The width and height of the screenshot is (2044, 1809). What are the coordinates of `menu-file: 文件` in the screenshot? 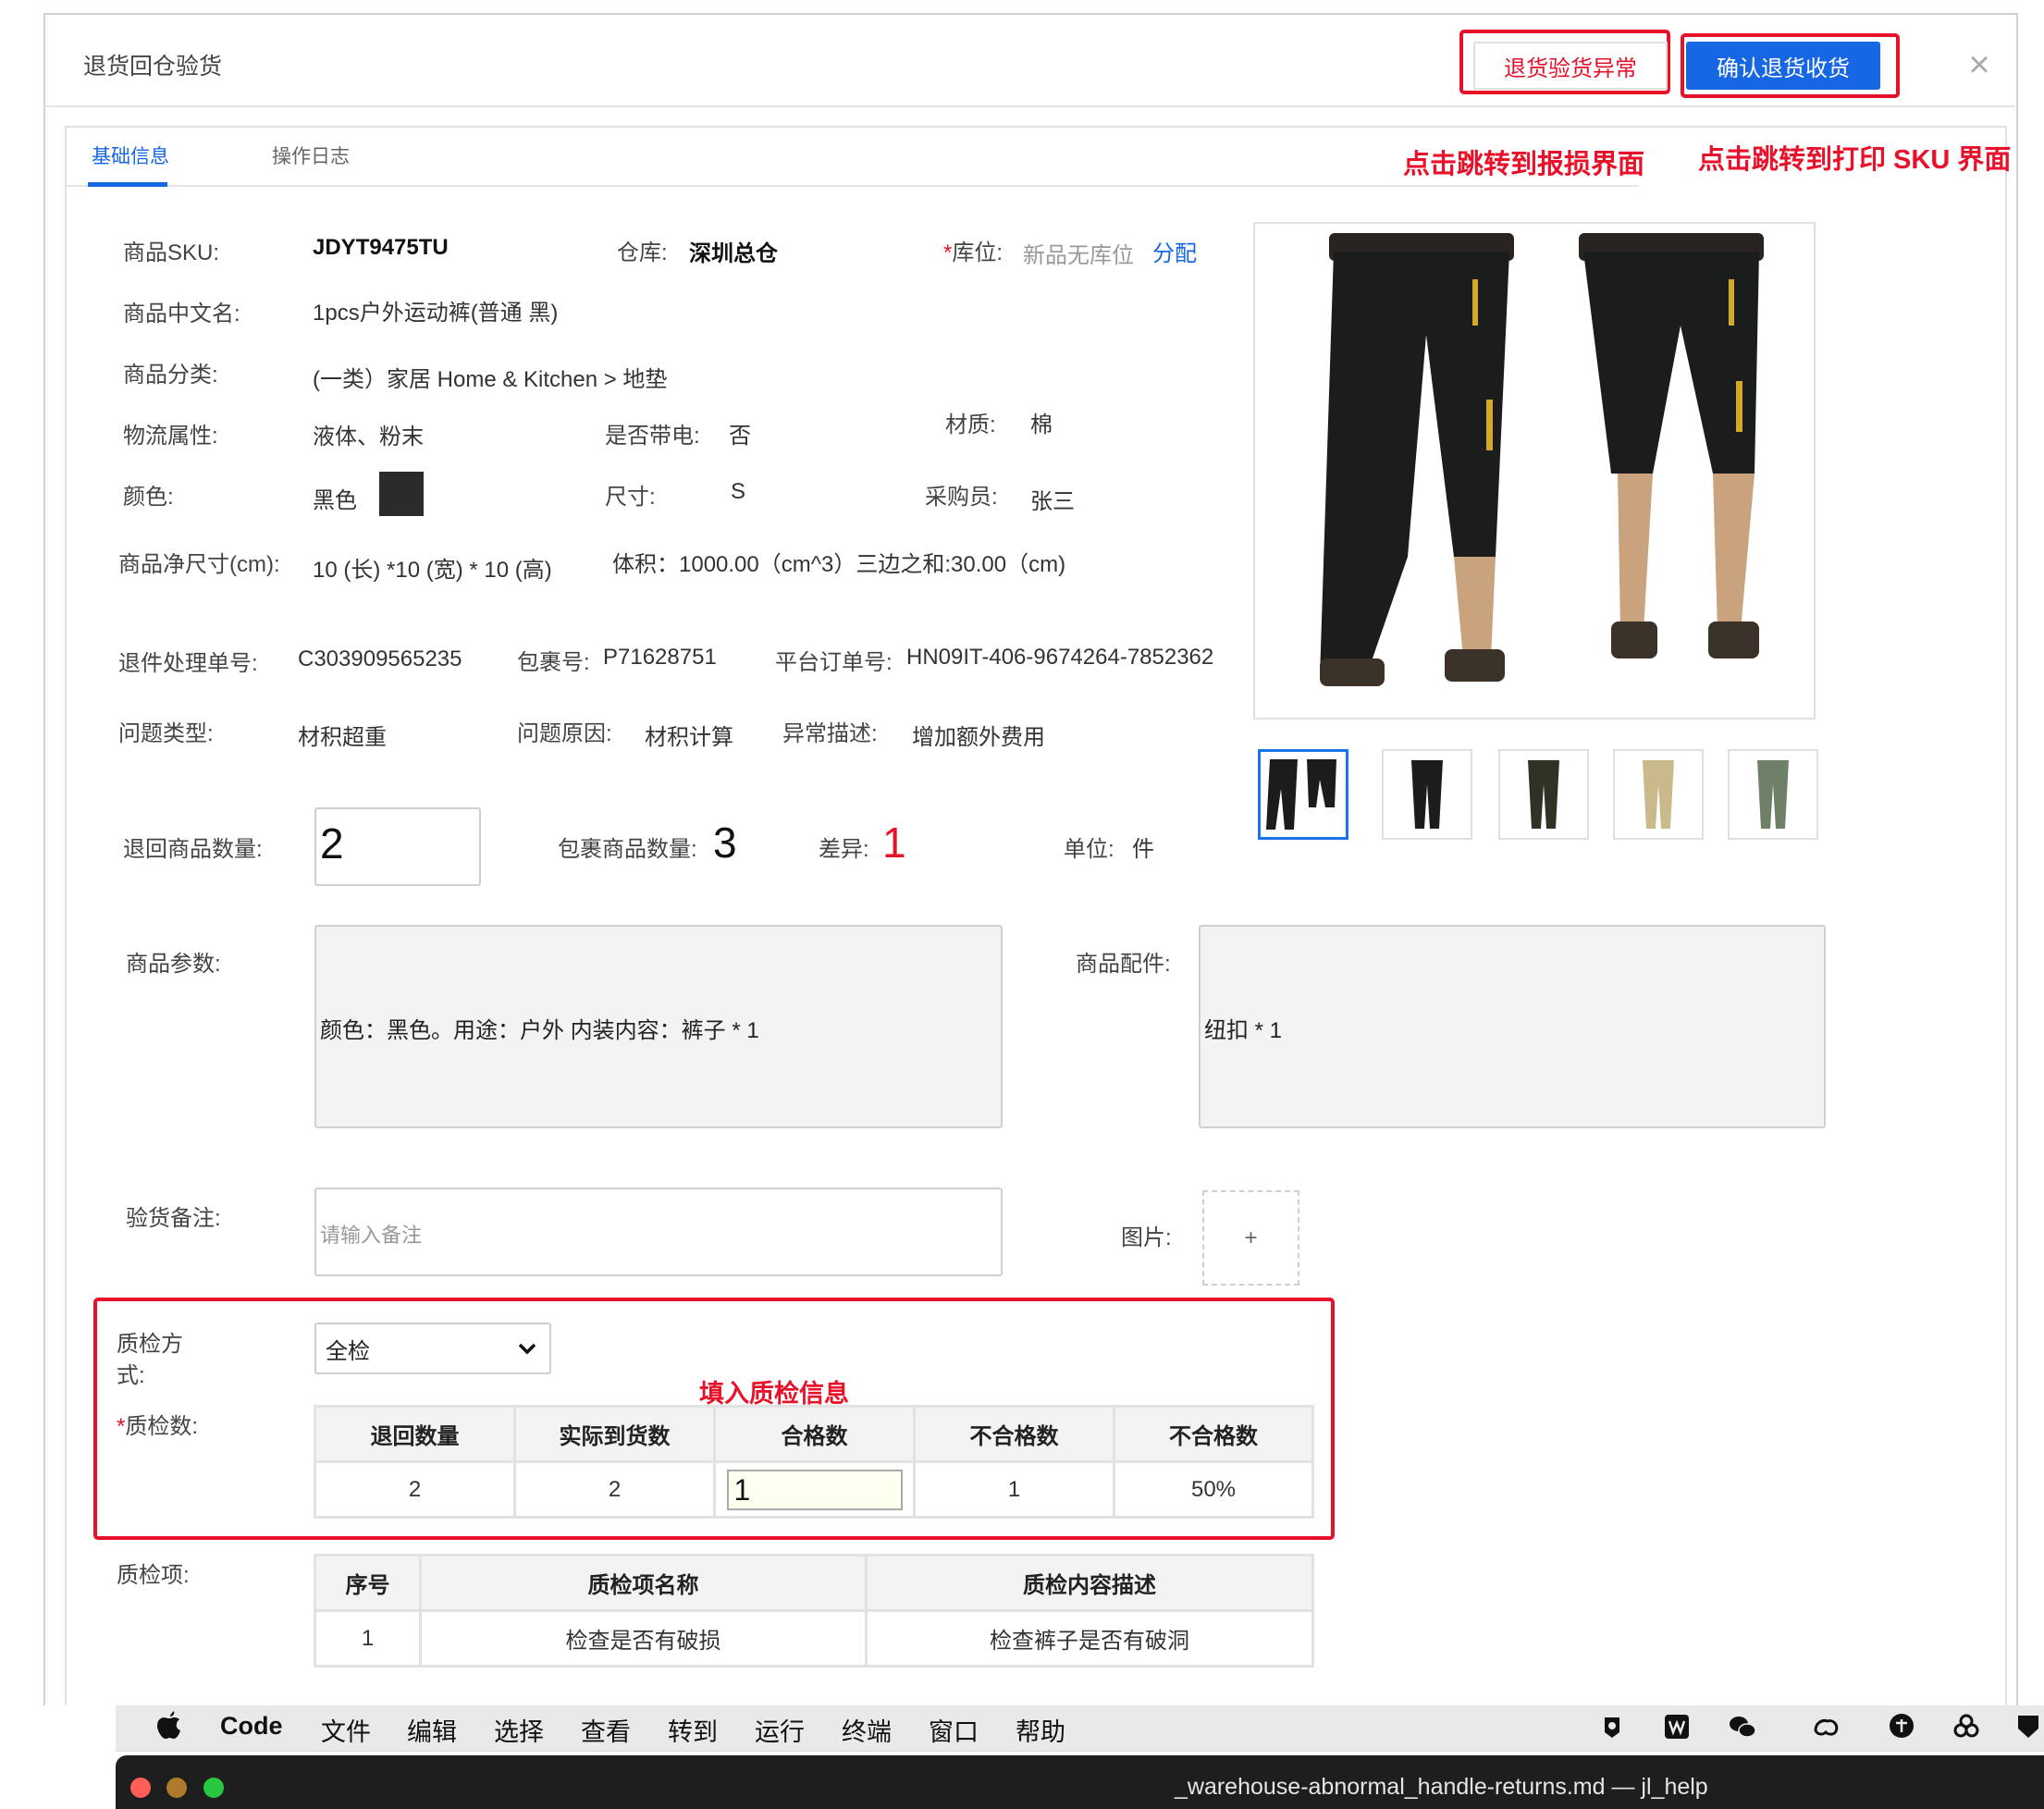 It's located at (346, 1730).